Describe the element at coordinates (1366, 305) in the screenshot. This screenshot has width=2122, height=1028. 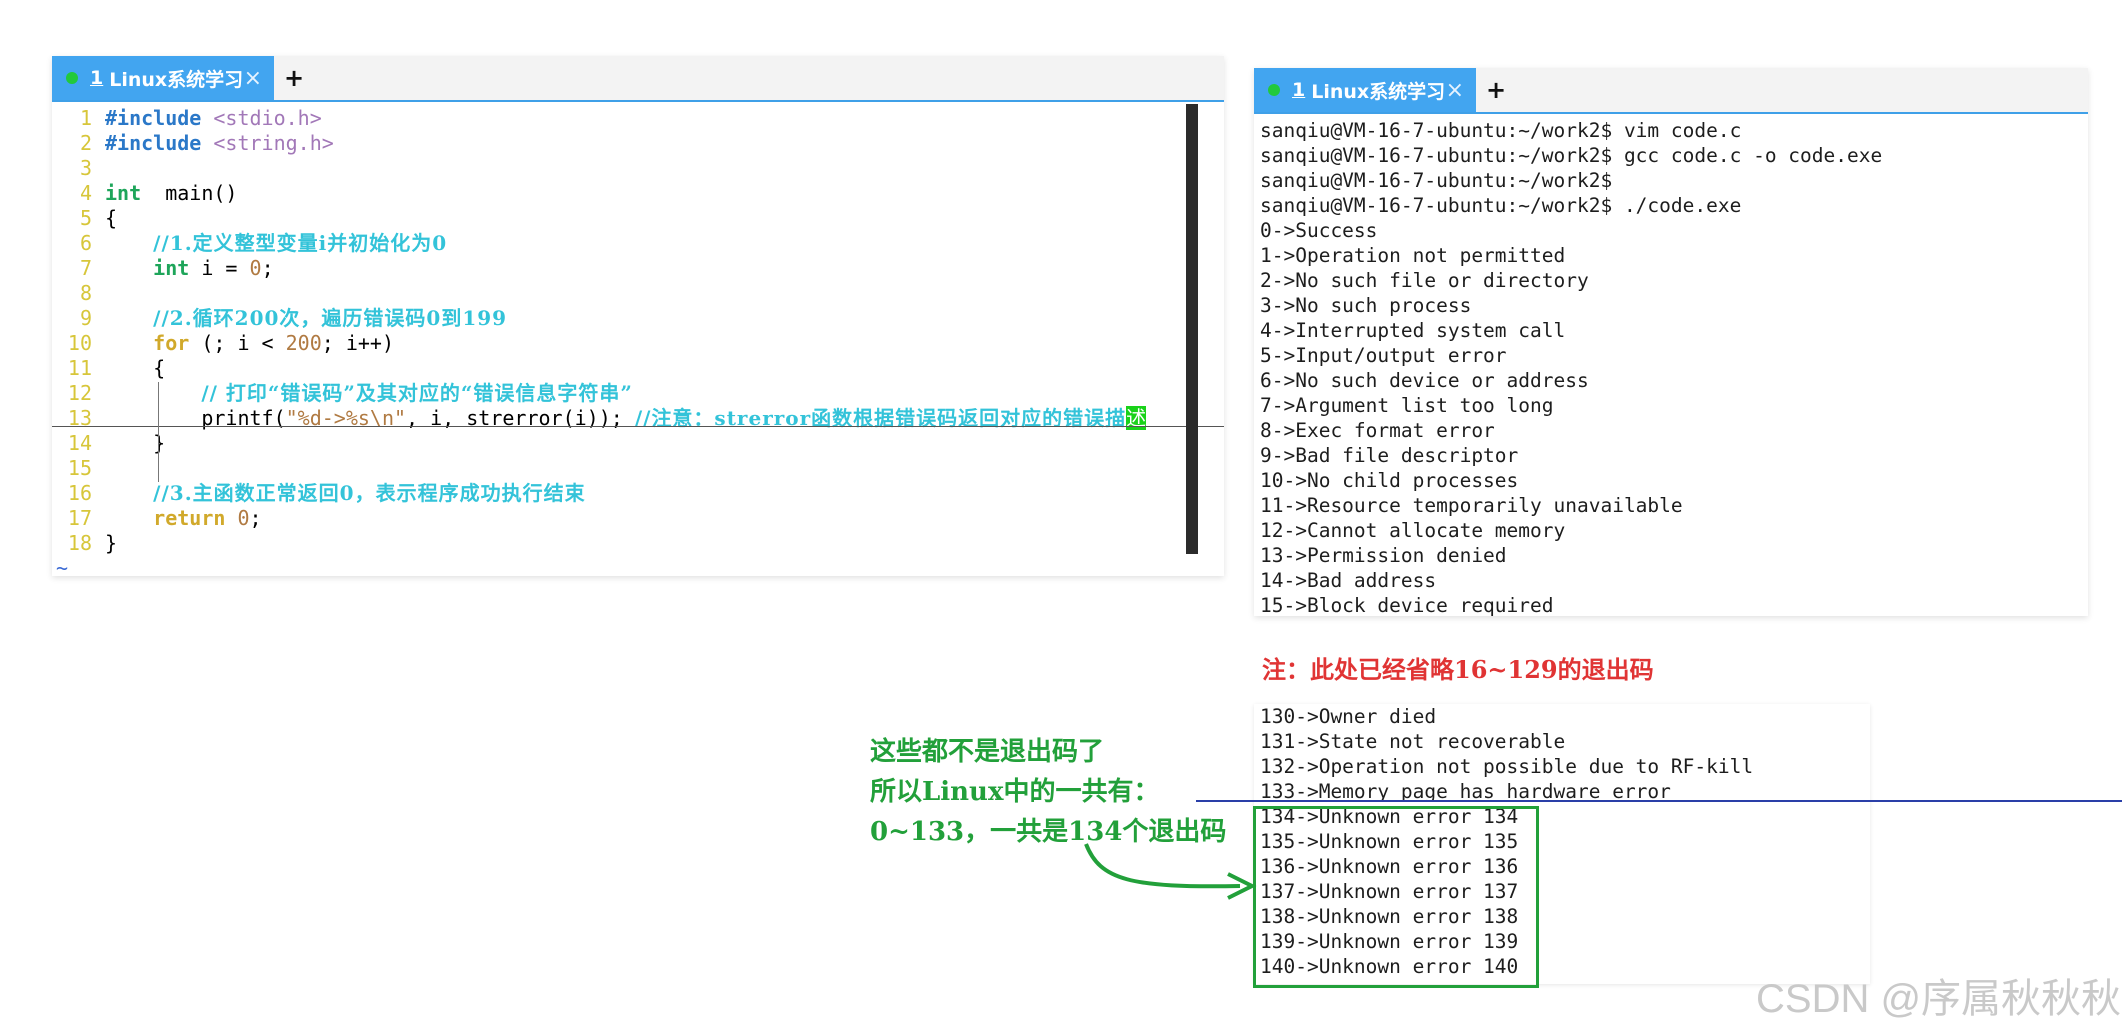
I see `terminal-line: 3->No such process` at that location.